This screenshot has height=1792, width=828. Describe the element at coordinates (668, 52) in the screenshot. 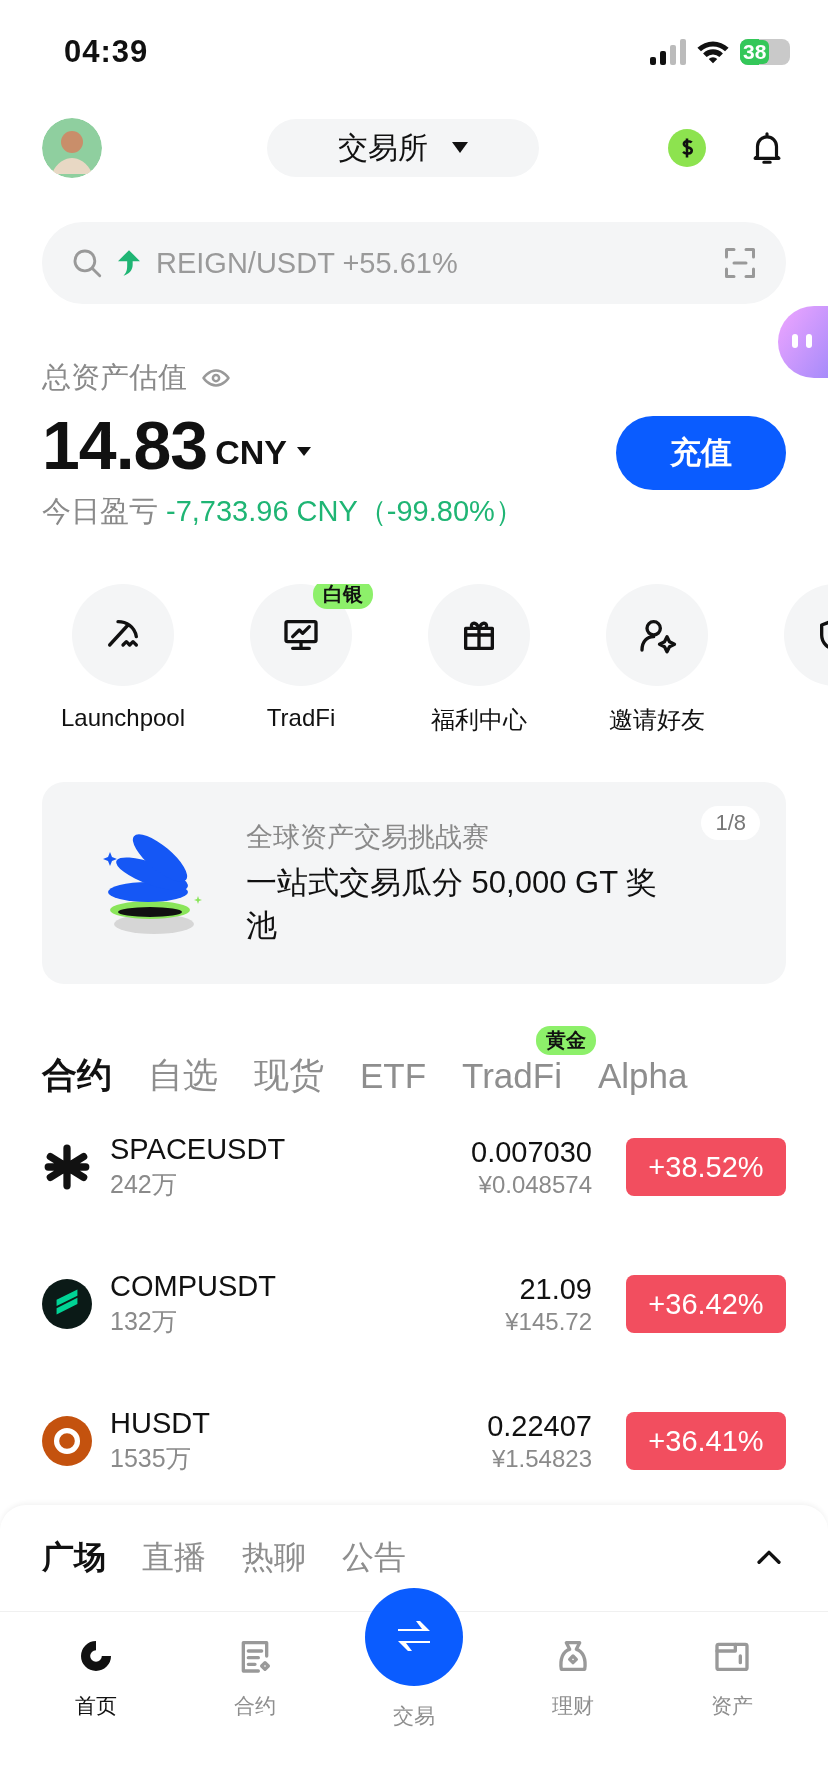

I see `signal-icon` at that location.